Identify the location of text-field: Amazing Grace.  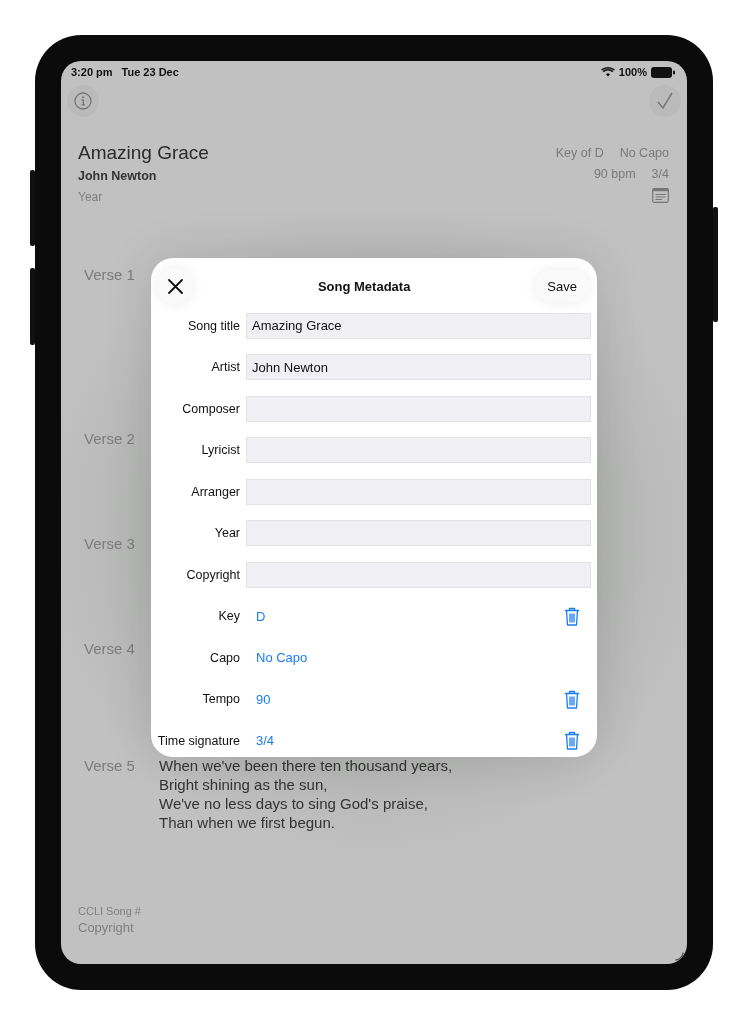
(418, 325).